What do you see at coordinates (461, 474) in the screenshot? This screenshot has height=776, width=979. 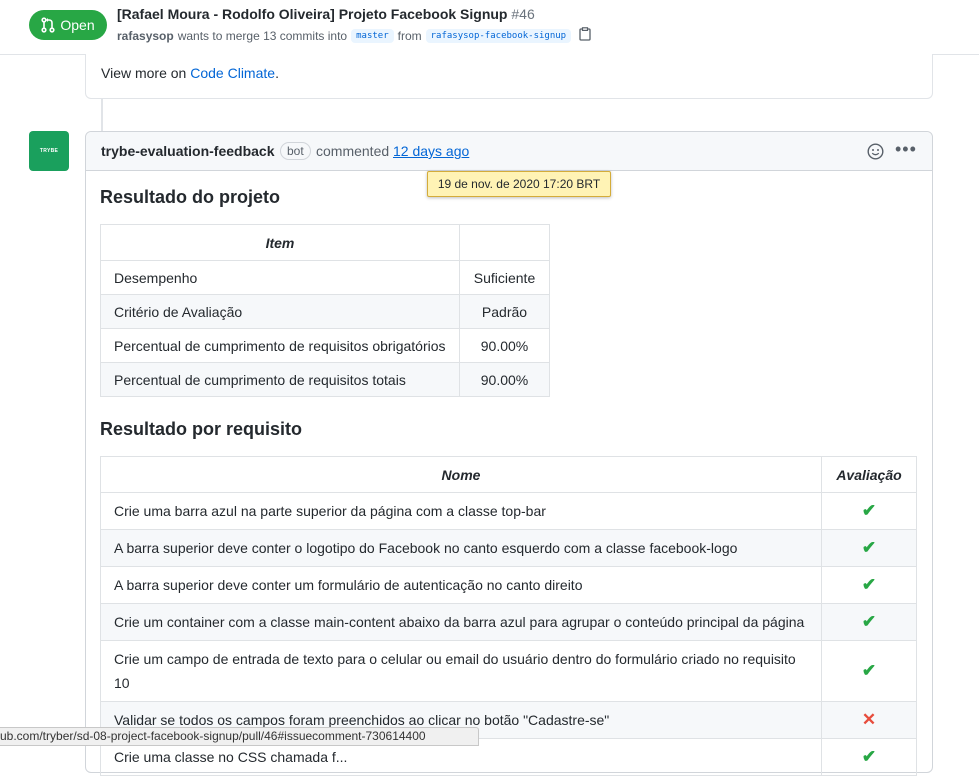 I see `column-header: Nome` at bounding box center [461, 474].